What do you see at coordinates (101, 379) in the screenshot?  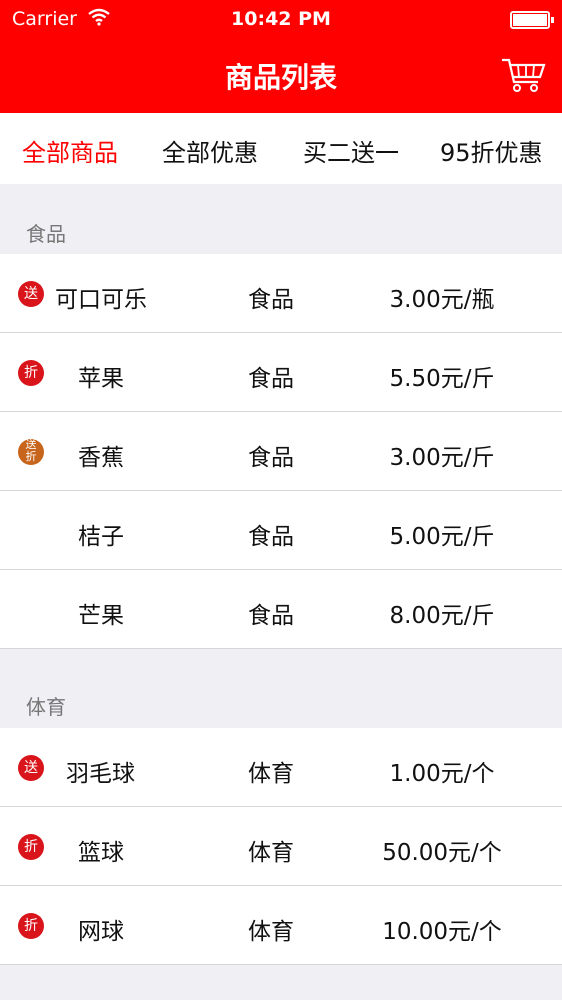 I see `item-name: 苹果` at bounding box center [101, 379].